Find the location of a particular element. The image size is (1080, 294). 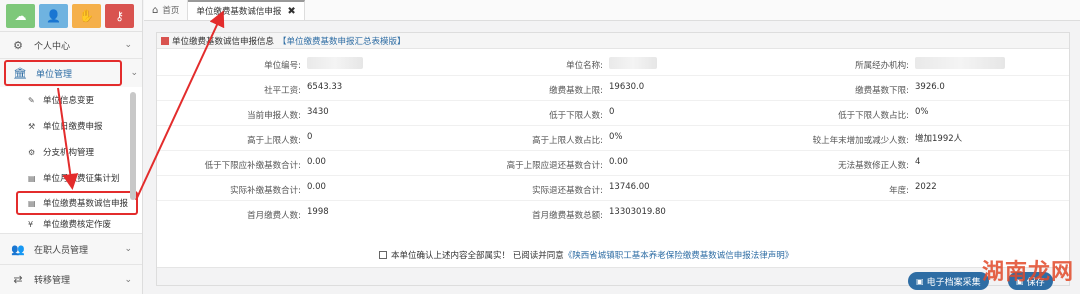

lower-limit-value: 3926.0 is located at coordinates (930, 87).